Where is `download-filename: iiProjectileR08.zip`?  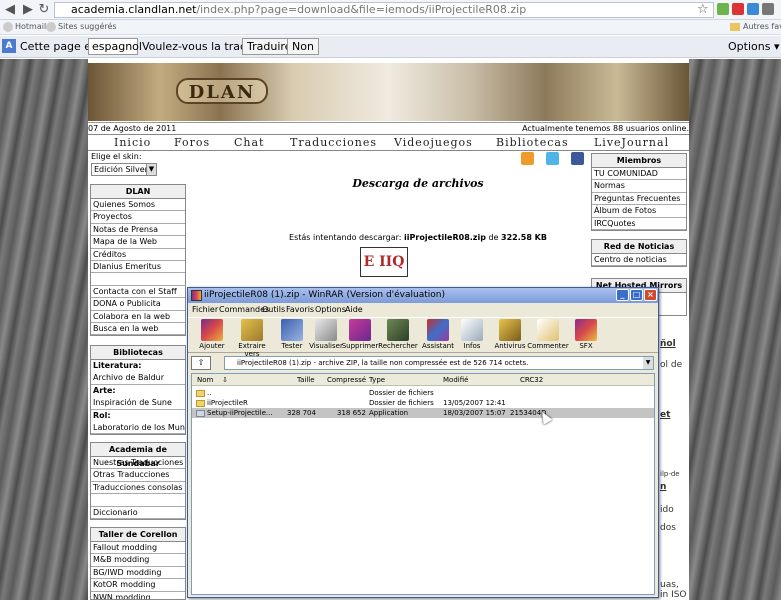
download-filename: iiProjectileR08.zip is located at coordinates (445, 237).